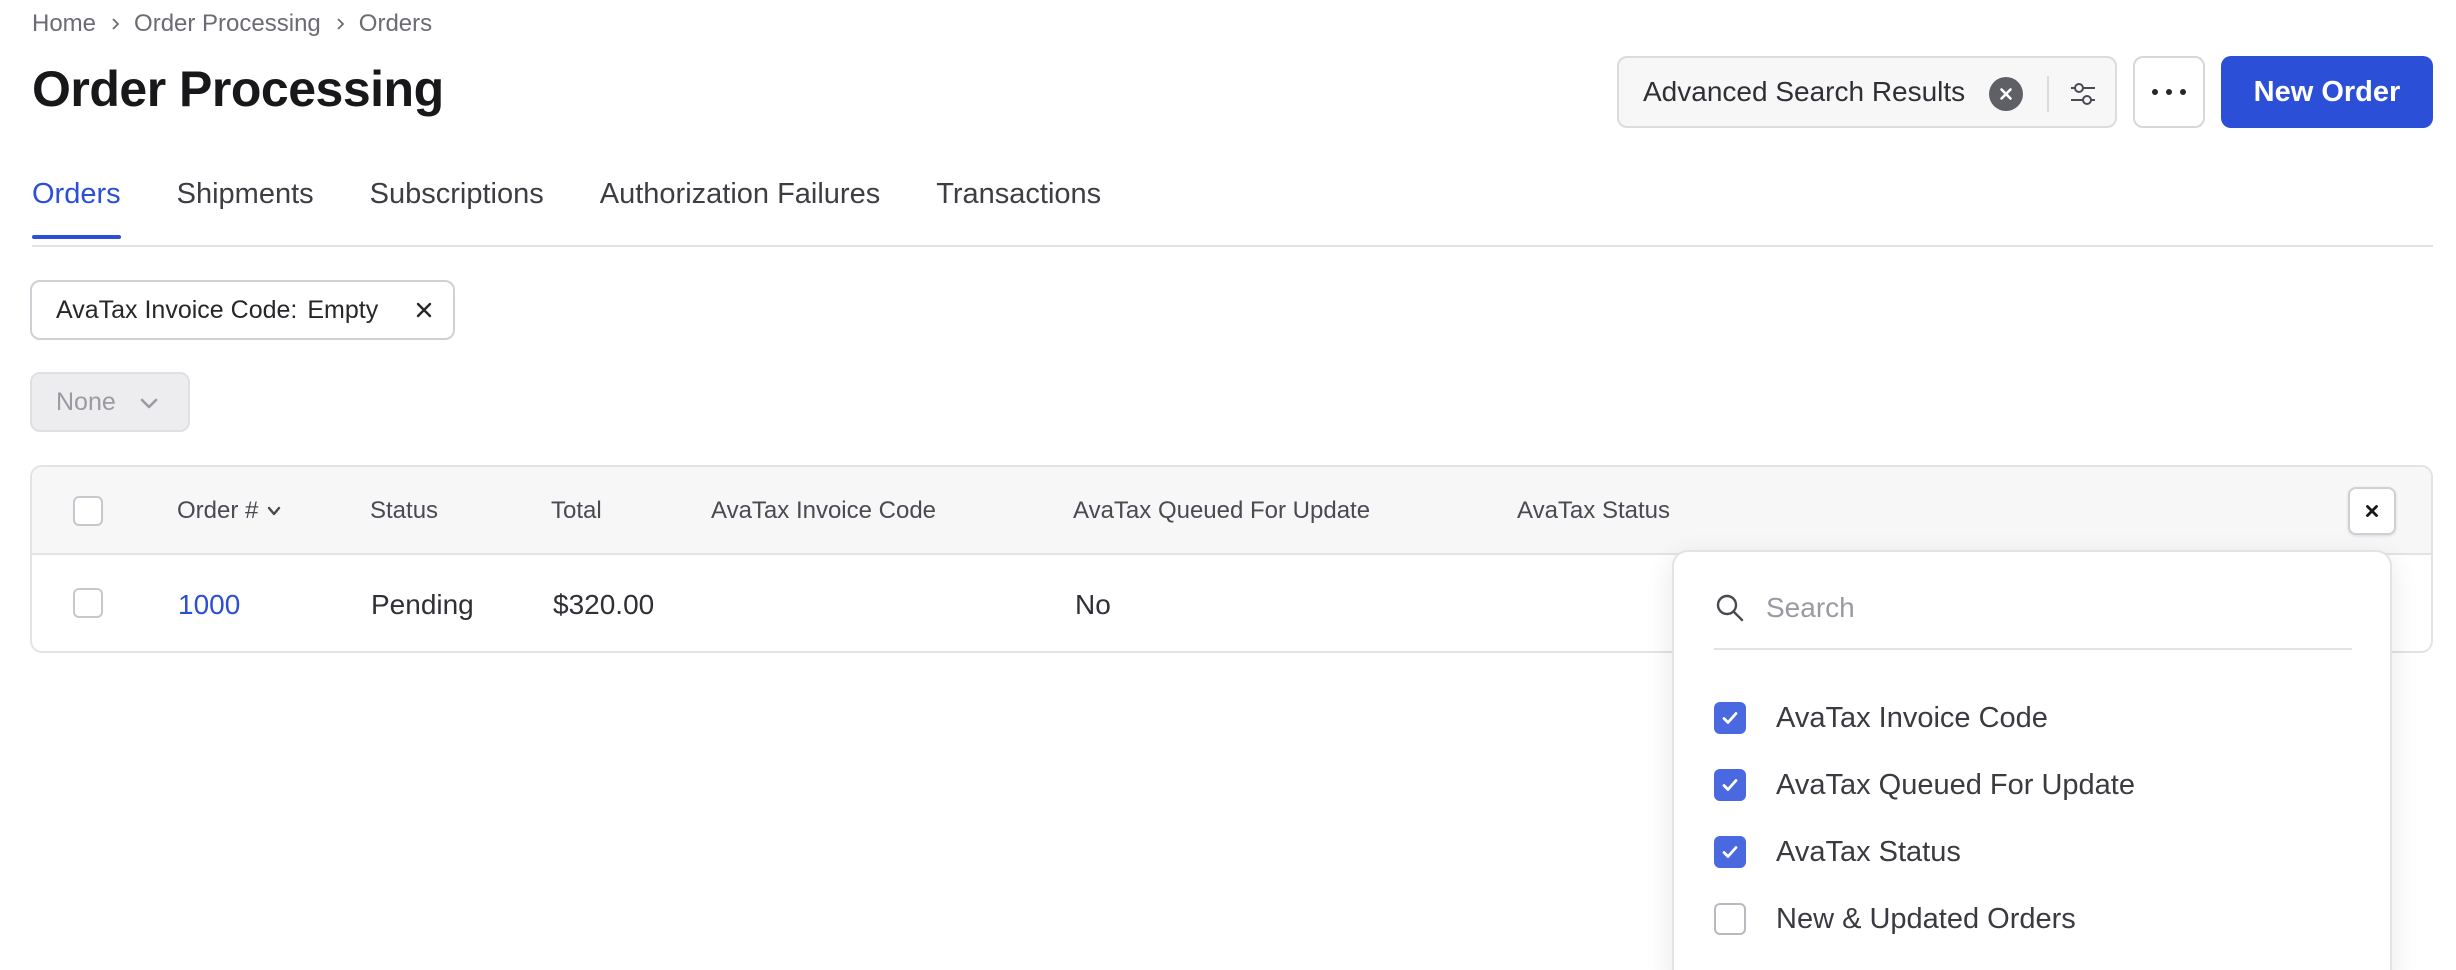  I want to click on tab-authorization-failures: Authorization Failures, so click(740, 205).